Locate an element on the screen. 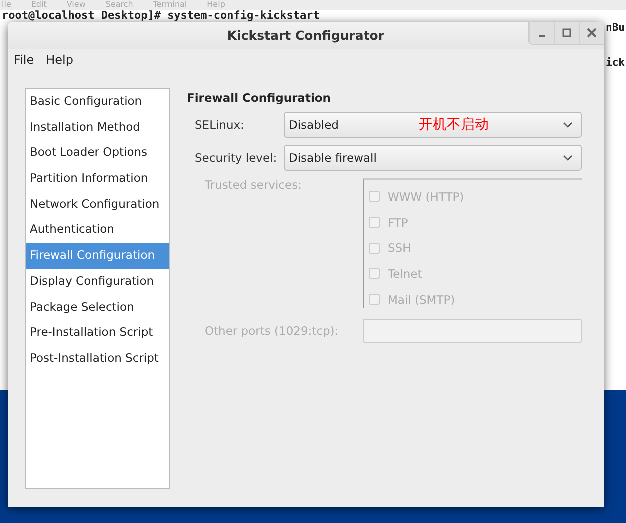  sidebar-item: Authentication is located at coordinates (97, 230).